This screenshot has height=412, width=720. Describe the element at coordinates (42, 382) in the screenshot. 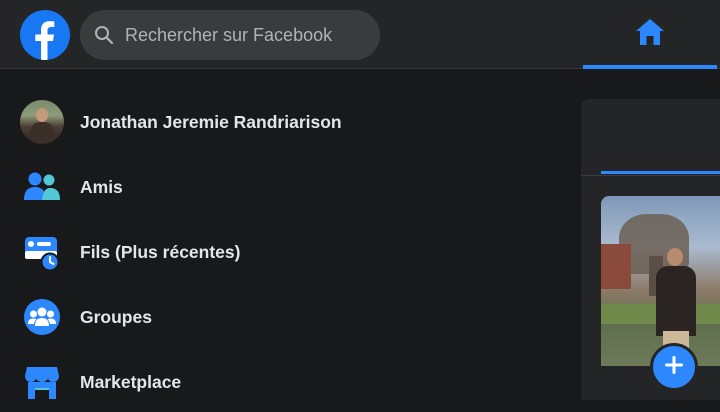

I see `marketplace-icon` at that location.